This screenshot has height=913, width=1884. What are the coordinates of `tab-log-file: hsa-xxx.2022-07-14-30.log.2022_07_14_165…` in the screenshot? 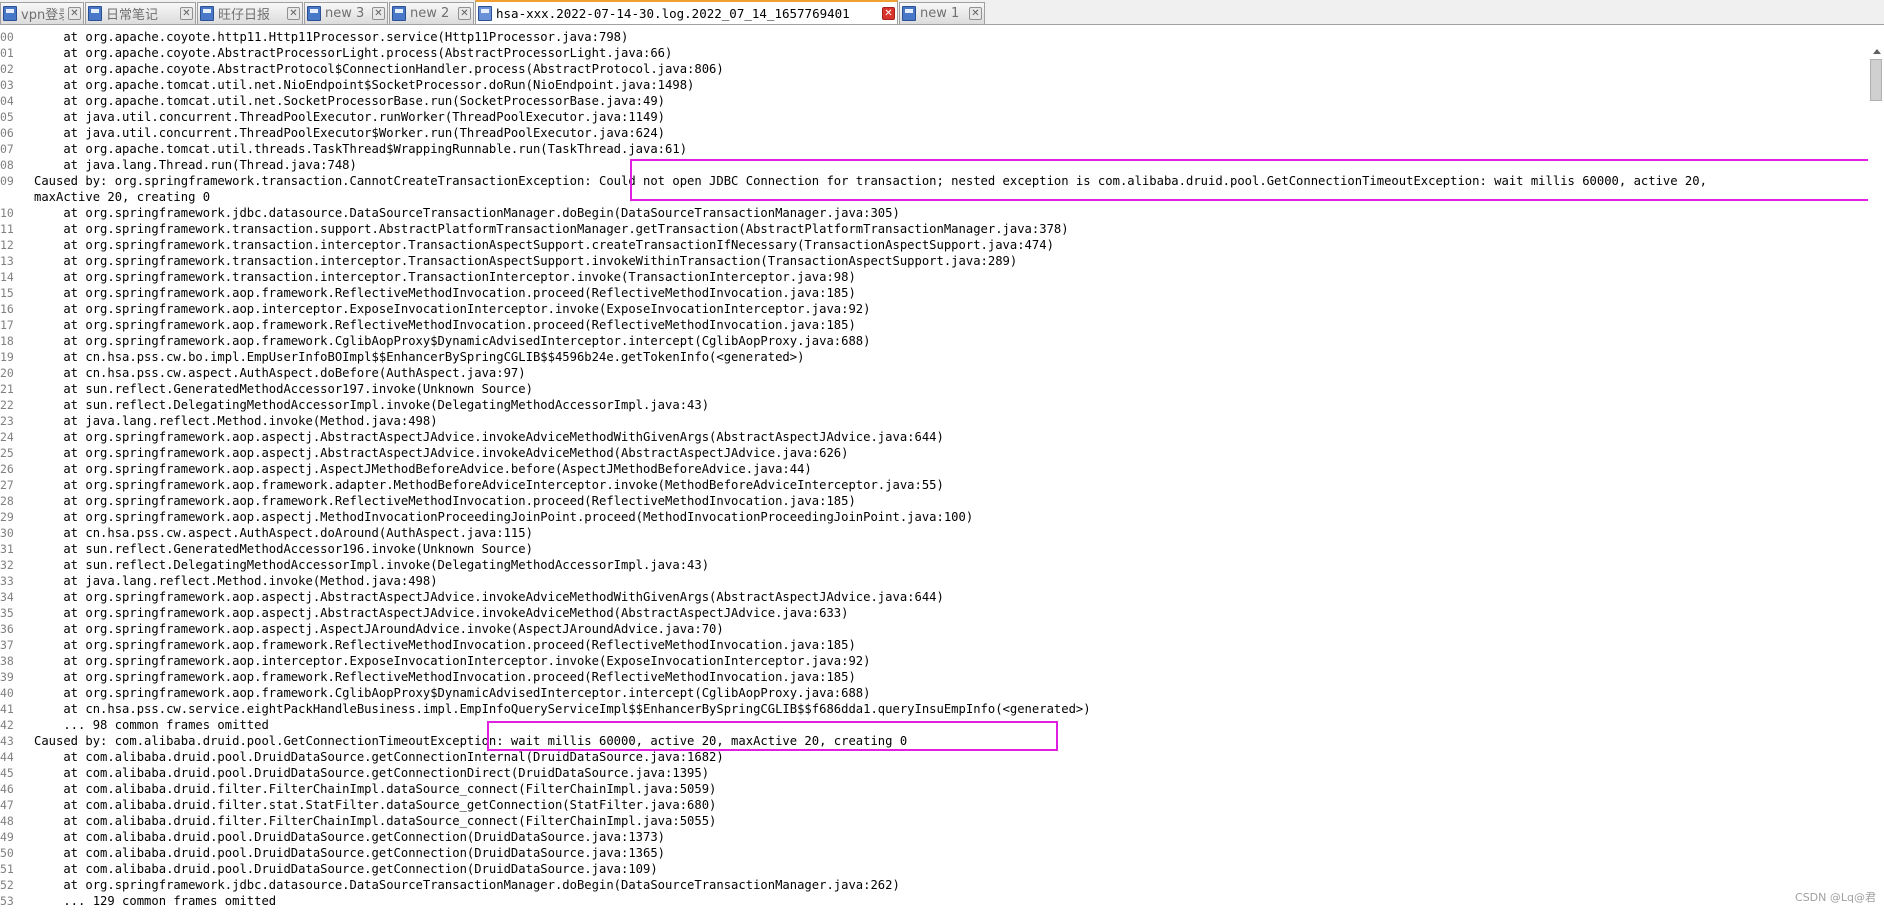 It's located at (686, 12).